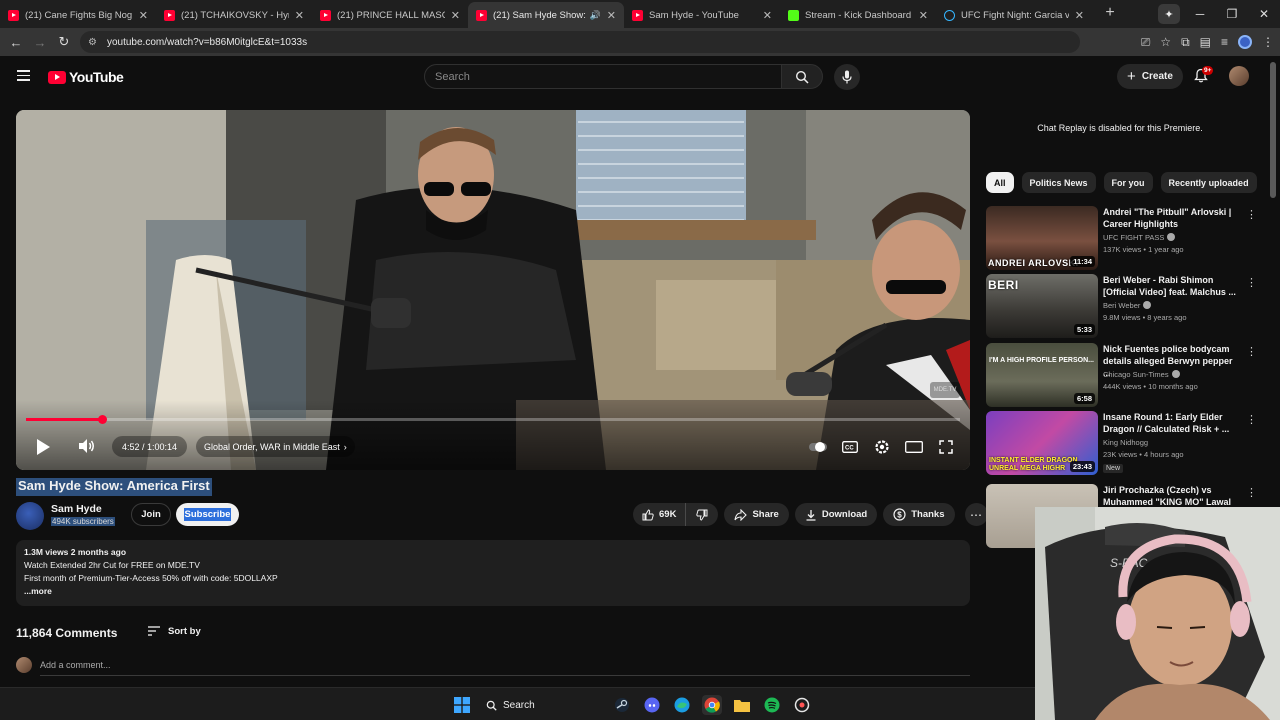  Describe the element at coordinates (622, 705) in the screenshot. I see `steam-icon` at that location.